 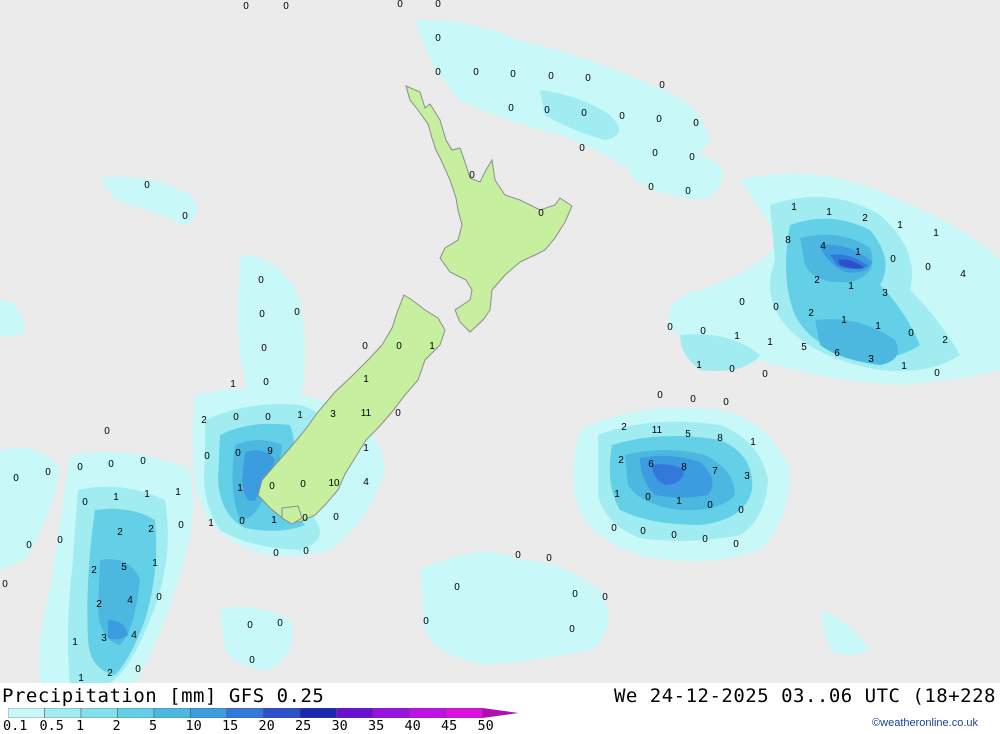 What do you see at coordinates (193, 726) in the screenshot?
I see `color-scale-tick-label: 10` at bounding box center [193, 726].